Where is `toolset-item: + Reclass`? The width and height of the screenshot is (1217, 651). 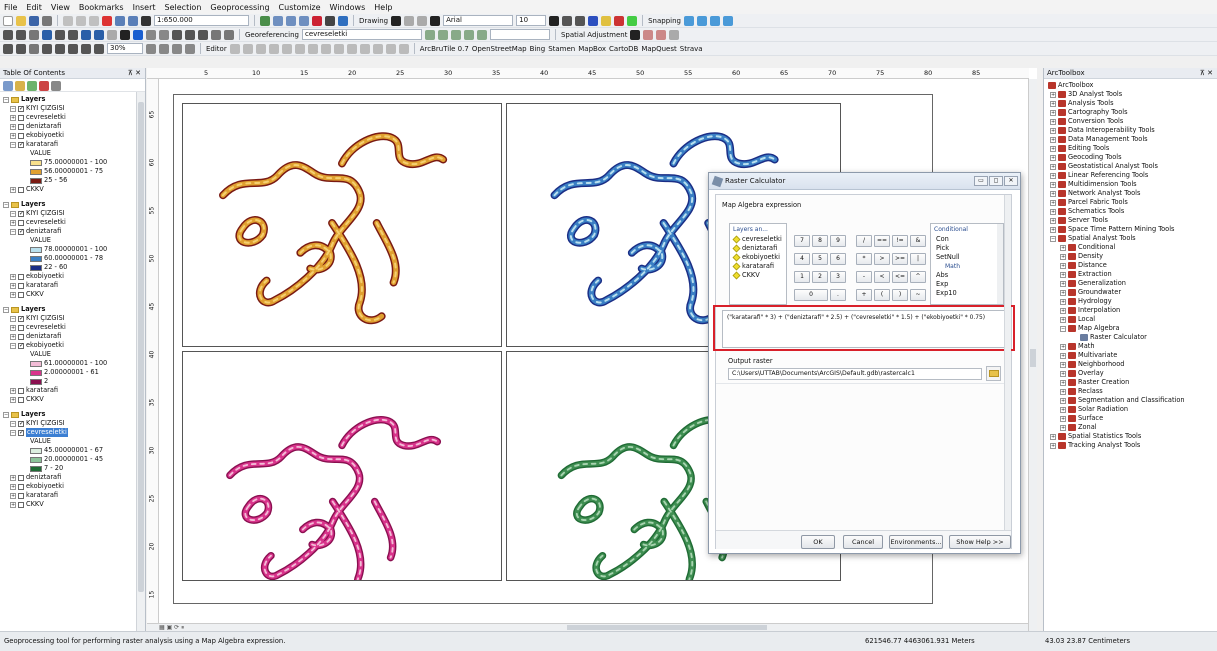 toolset-item: + Reclass is located at coordinates (1131, 391).